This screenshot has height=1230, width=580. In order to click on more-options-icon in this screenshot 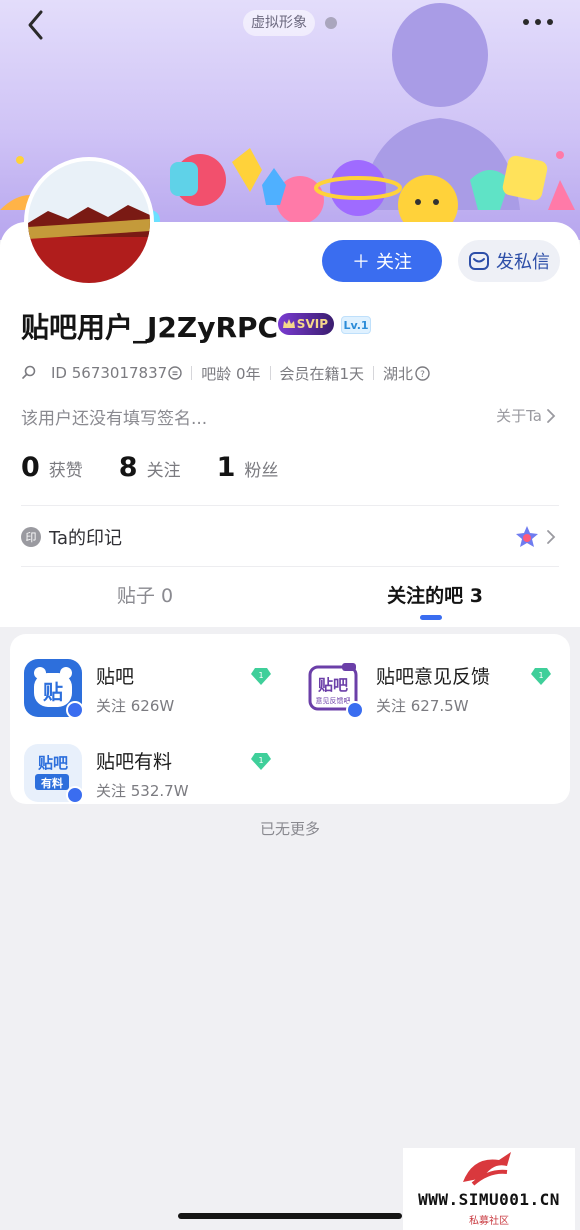, I will do `click(538, 22)`.